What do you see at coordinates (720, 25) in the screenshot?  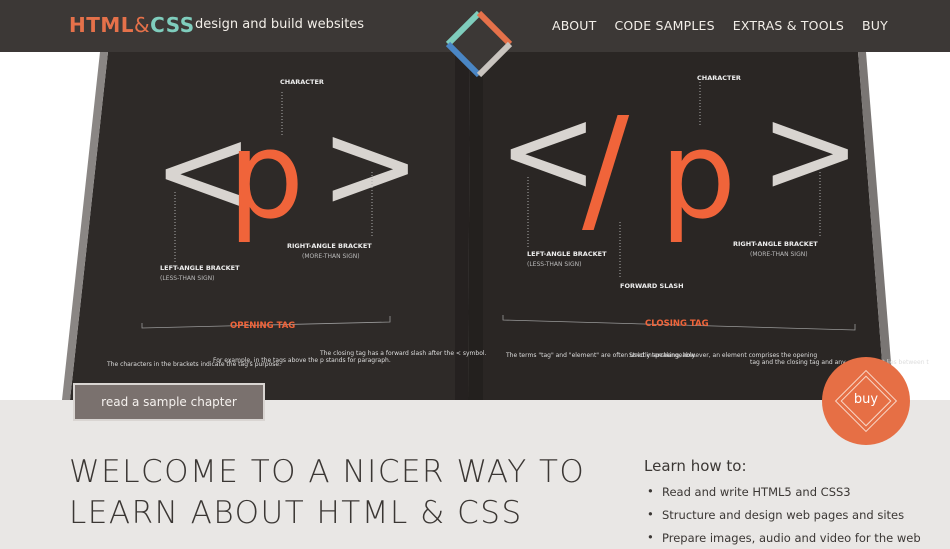 I see `main-nav: ABOUT CODE SAMPLES EXTRAS & TOOLS BUY` at bounding box center [720, 25].